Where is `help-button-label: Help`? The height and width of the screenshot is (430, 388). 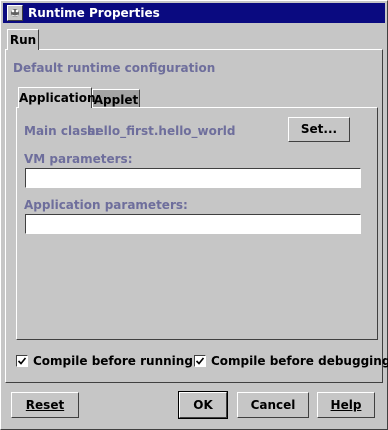
help-button-label: Help is located at coordinates (346, 405).